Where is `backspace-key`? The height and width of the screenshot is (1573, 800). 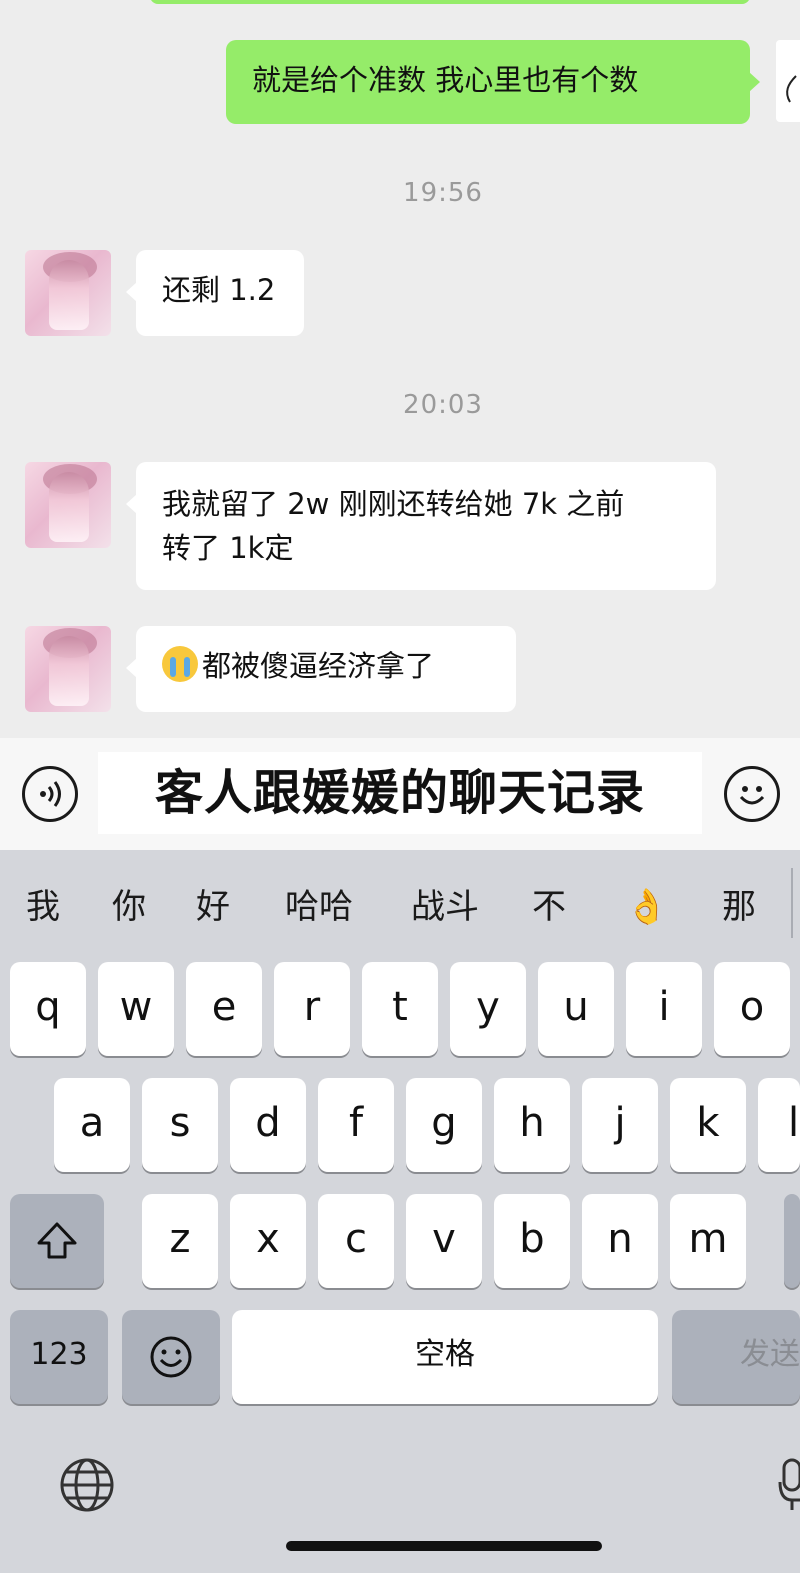
backspace-key is located at coordinates (792, 1241).